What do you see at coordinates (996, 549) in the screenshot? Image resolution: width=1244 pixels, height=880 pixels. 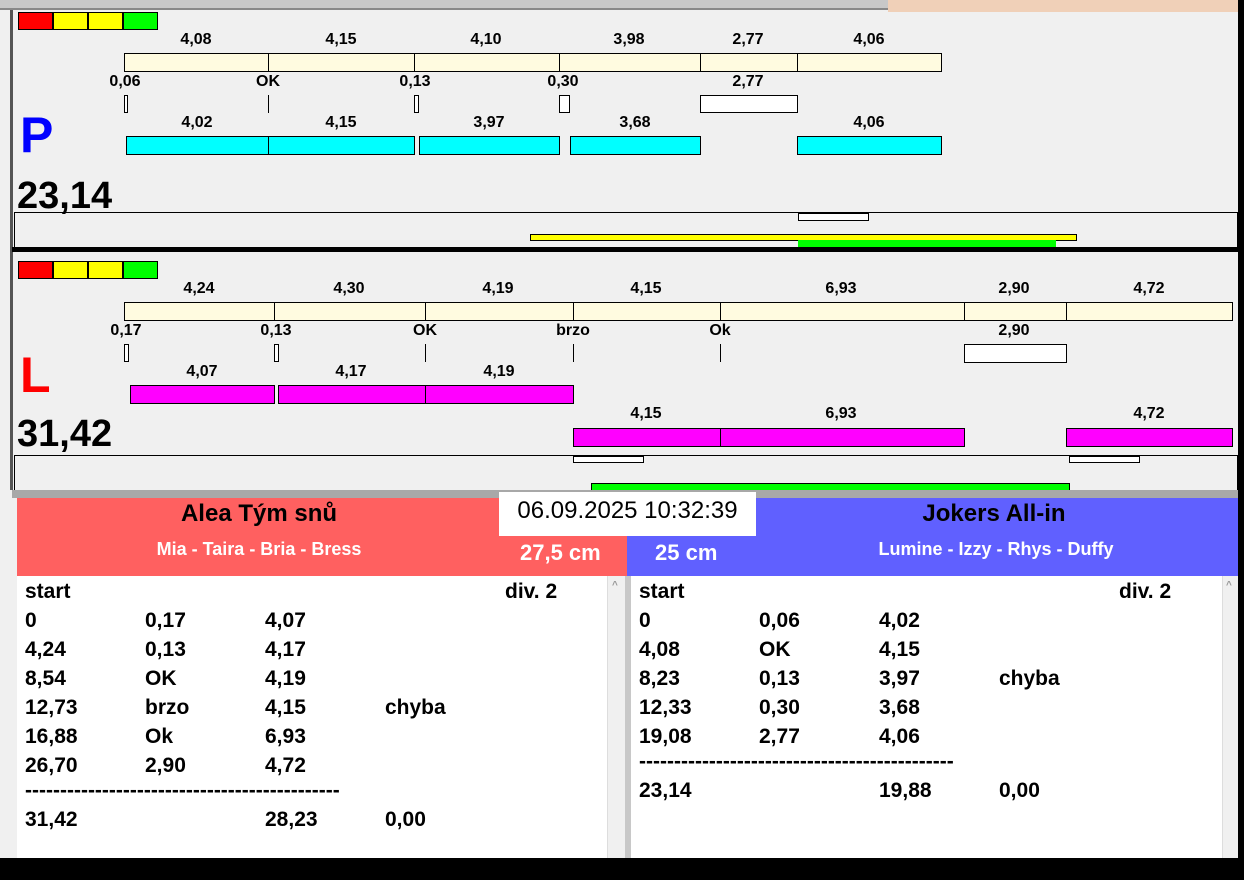 I see `team-right-players: Lumine - Izzy - Rhys - Duffy` at bounding box center [996, 549].